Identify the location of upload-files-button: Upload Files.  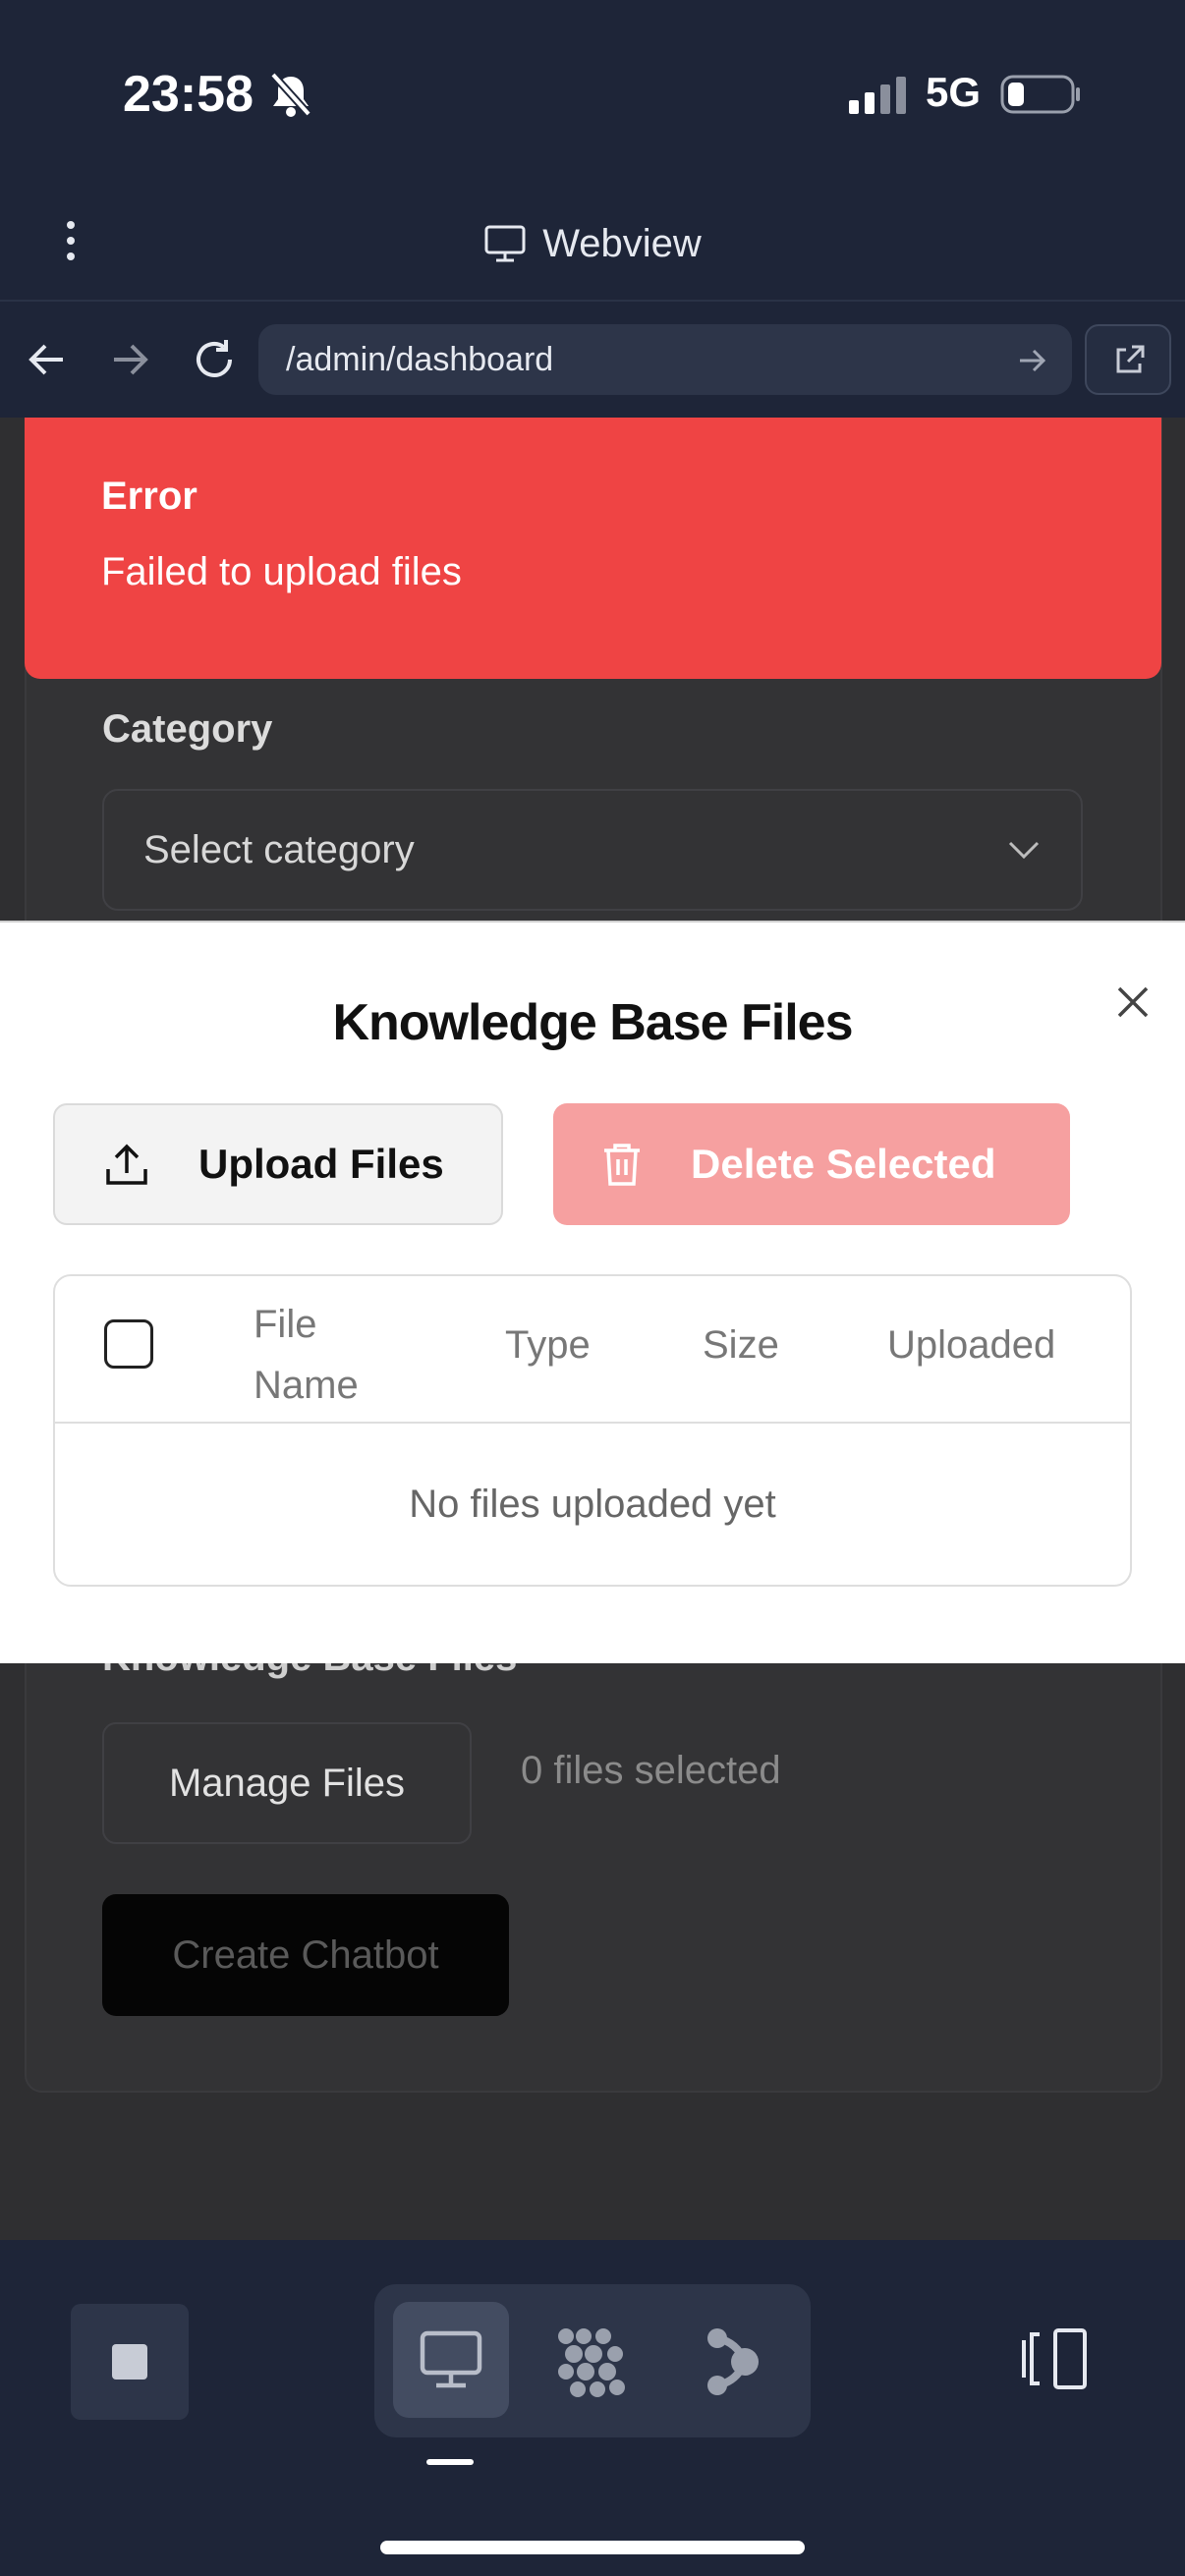
(278, 1164).